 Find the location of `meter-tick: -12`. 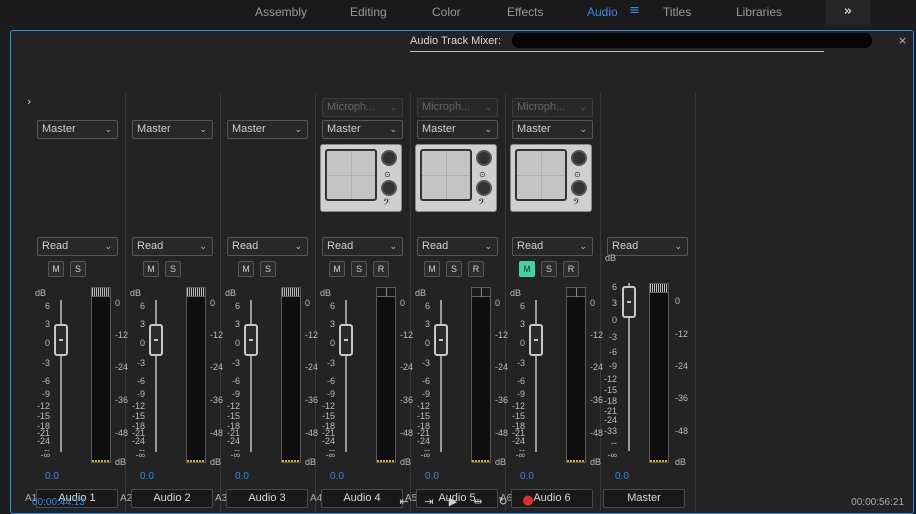

meter-tick: -12 is located at coordinates (682, 334).